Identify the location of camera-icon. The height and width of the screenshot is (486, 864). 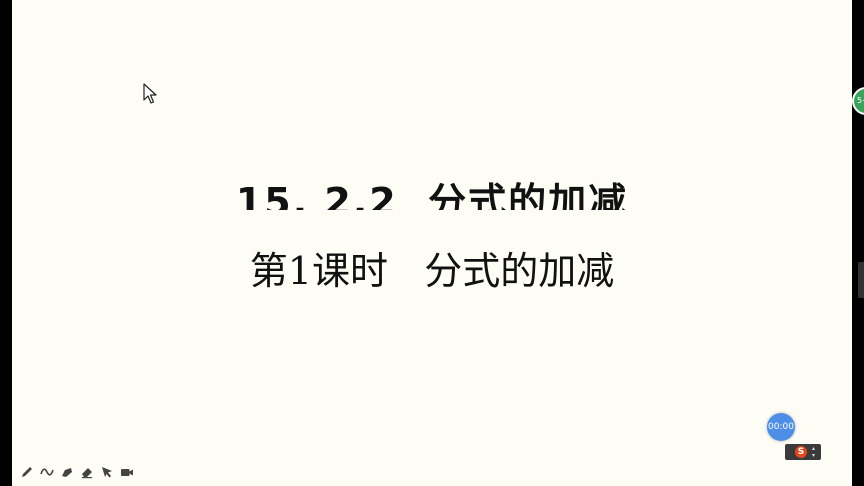
(127, 472).